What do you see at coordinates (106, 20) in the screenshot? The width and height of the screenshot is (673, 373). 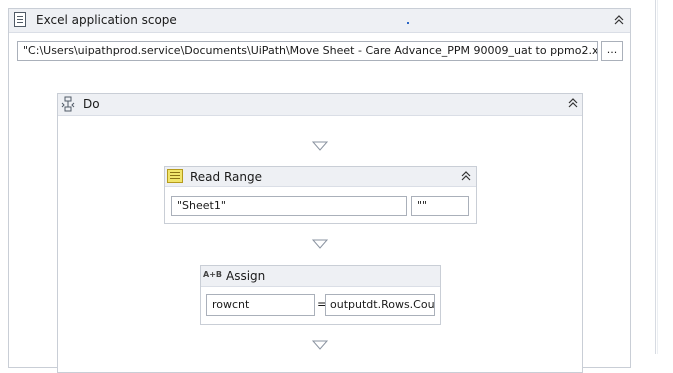 I see `scope-title: Excel application scope` at bounding box center [106, 20].